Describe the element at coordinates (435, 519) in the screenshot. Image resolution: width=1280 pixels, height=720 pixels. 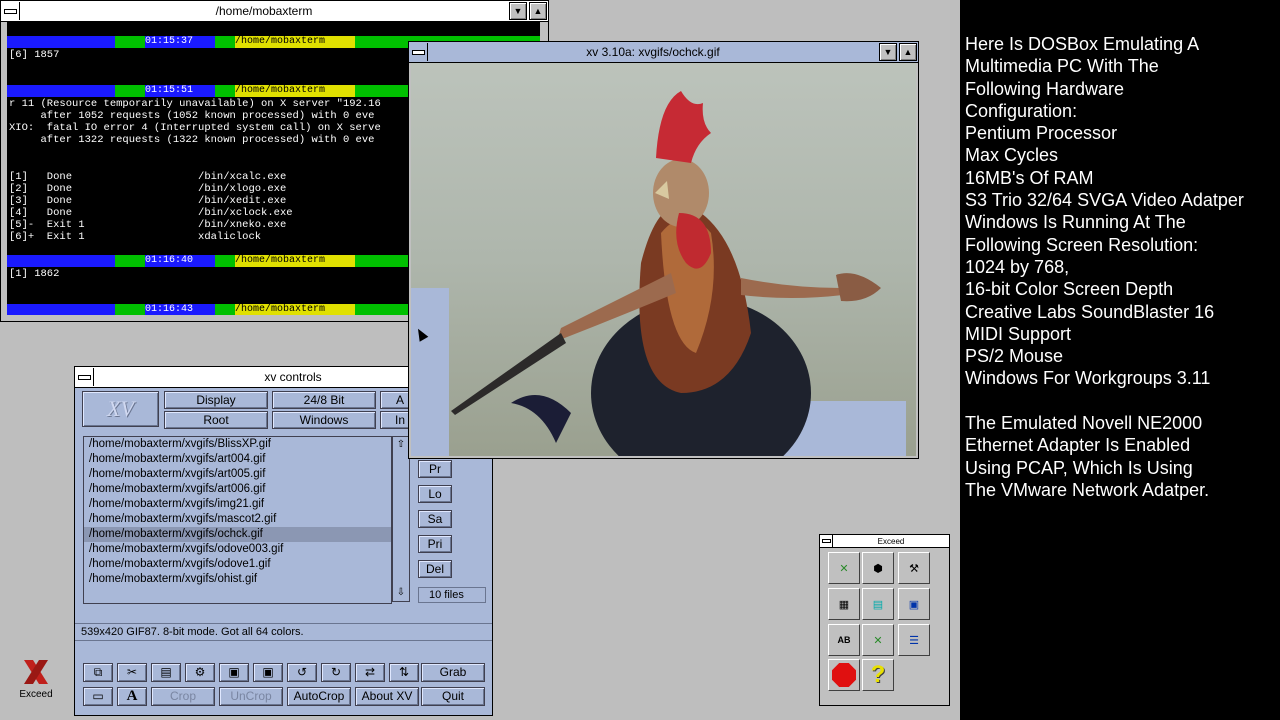
I see `save-button: Sa` at that location.